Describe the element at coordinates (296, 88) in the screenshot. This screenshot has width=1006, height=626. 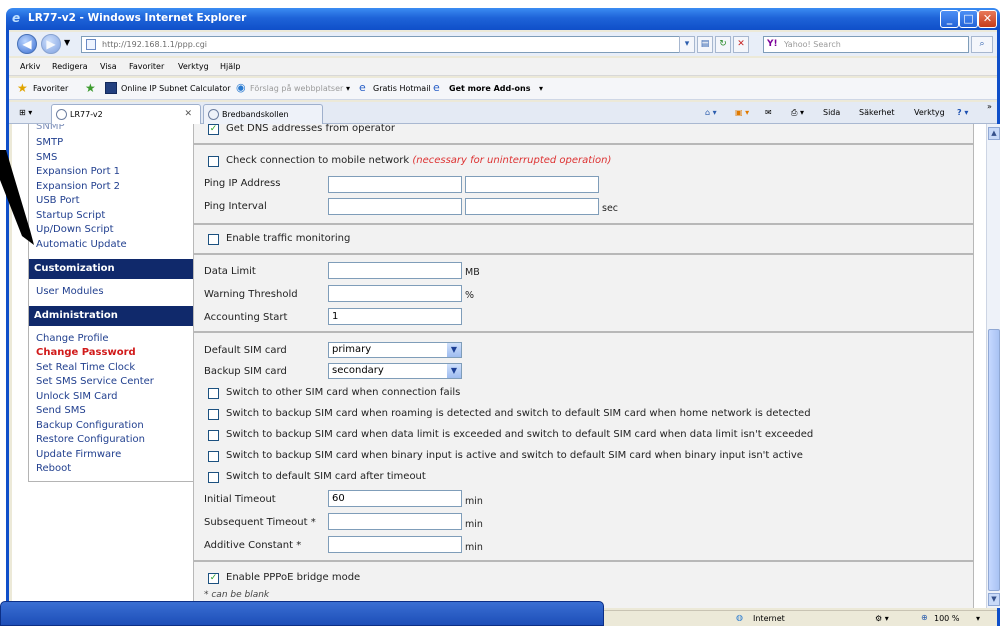
I see `fav-suggested-sites: Förslag på webbplatser` at that location.